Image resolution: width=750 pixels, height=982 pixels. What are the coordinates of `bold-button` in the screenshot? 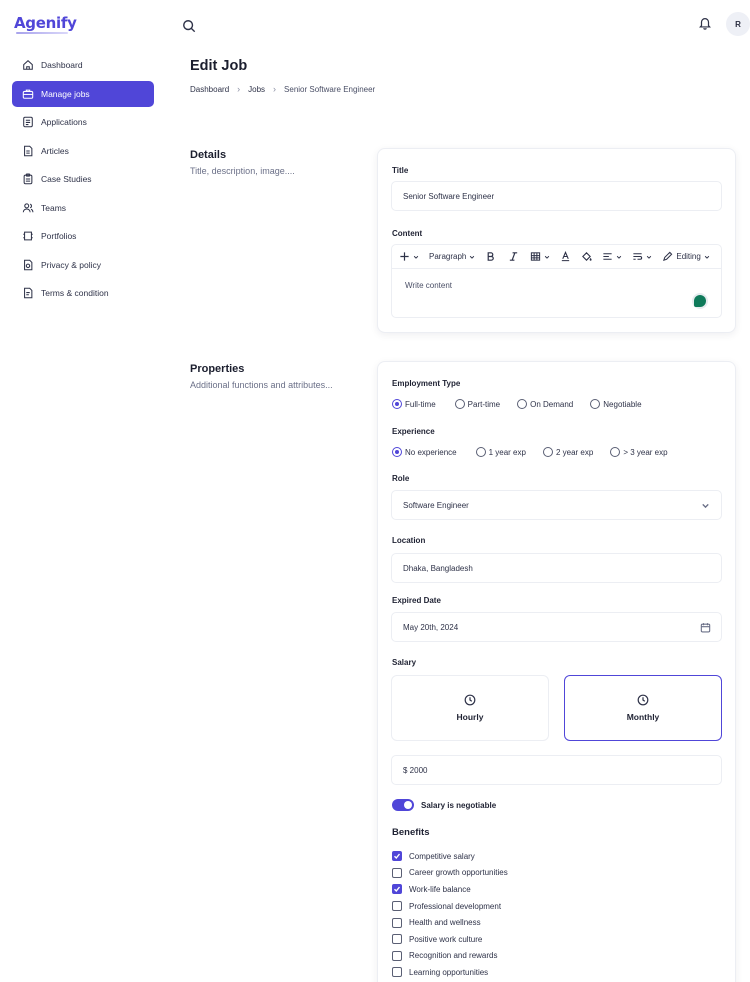 It's located at (490, 257).